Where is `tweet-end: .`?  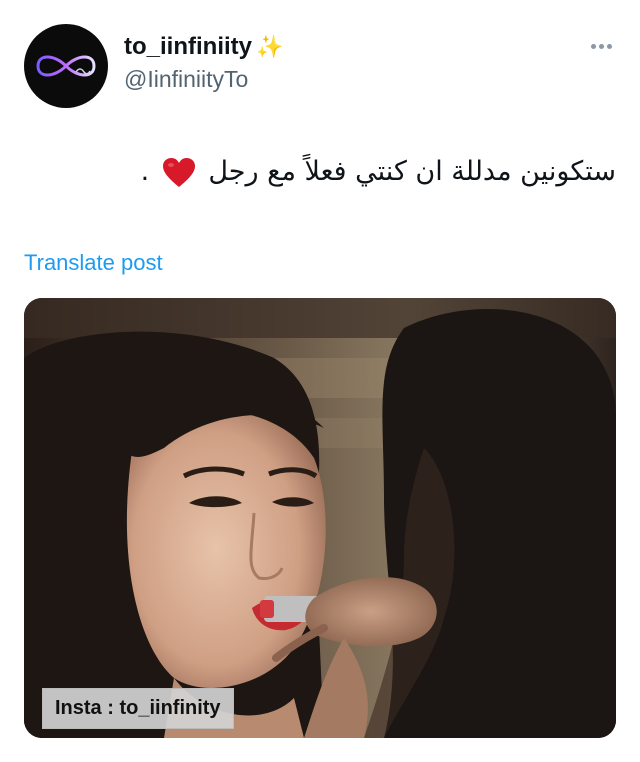
tweet-end: . is located at coordinates (145, 171).